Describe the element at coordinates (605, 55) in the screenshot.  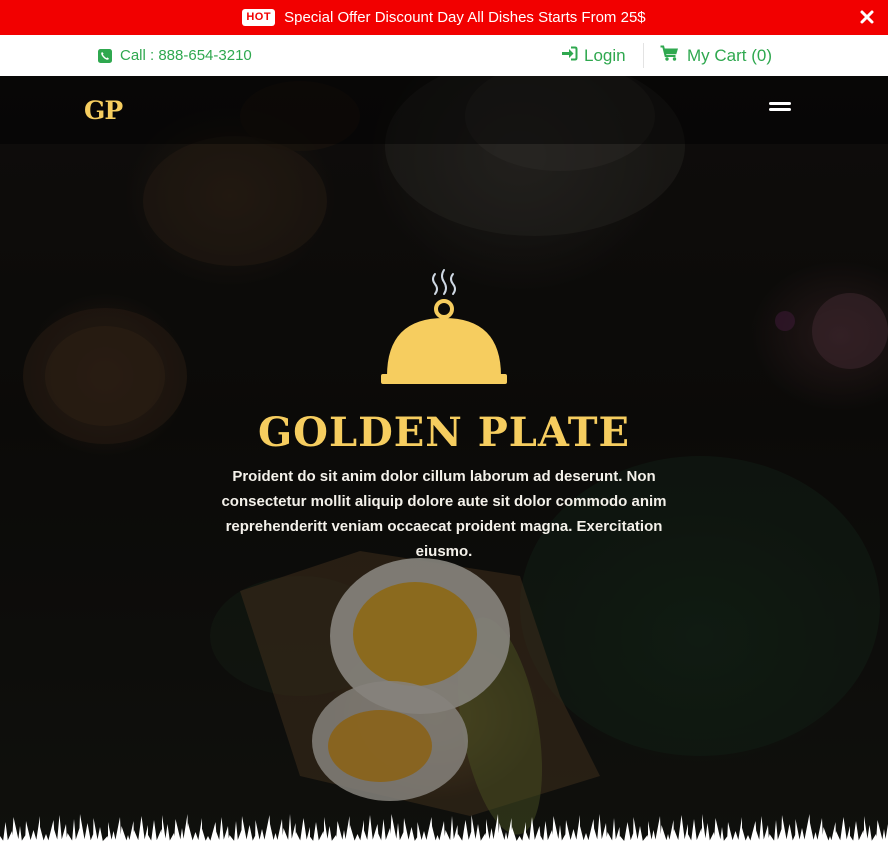
I see `login-label: Login` at that location.